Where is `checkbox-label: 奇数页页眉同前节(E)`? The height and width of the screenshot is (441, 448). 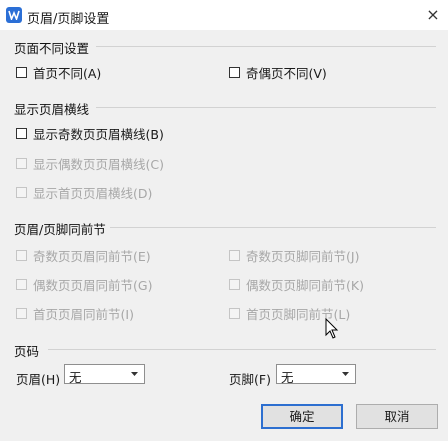
checkbox-label: 奇数页页眉同前节(E) is located at coordinates (92, 256).